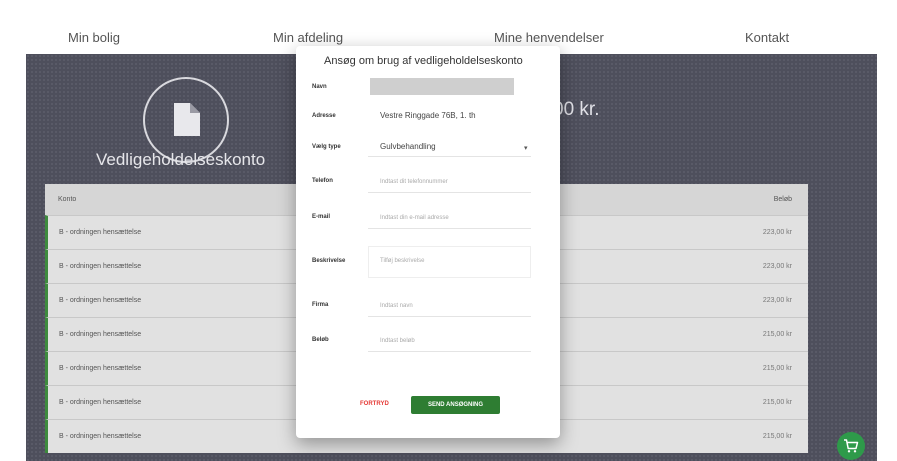 The height and width of the screenshot is (461, 897). Describe the element at coordinates (549, 37) in the screenshot. I see `nav-item-mine-henvendelser: Mine henvendelser` at that location.